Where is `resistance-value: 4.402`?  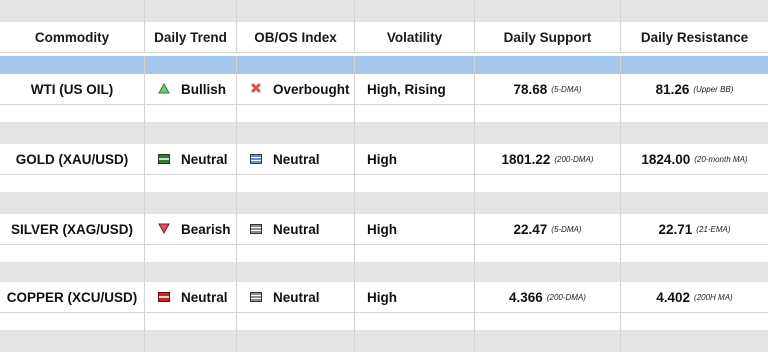
resistance-value: 4.402 is located at coordinates (673, 297).